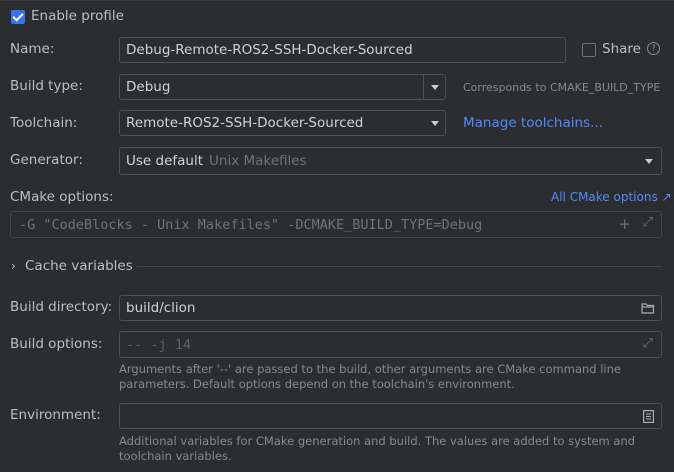 The width and height of the screenshot is (674, 472). Describe the element at coordinates (282, 87) in the screenshot. I see `build-type-combo: Debug` at that location.